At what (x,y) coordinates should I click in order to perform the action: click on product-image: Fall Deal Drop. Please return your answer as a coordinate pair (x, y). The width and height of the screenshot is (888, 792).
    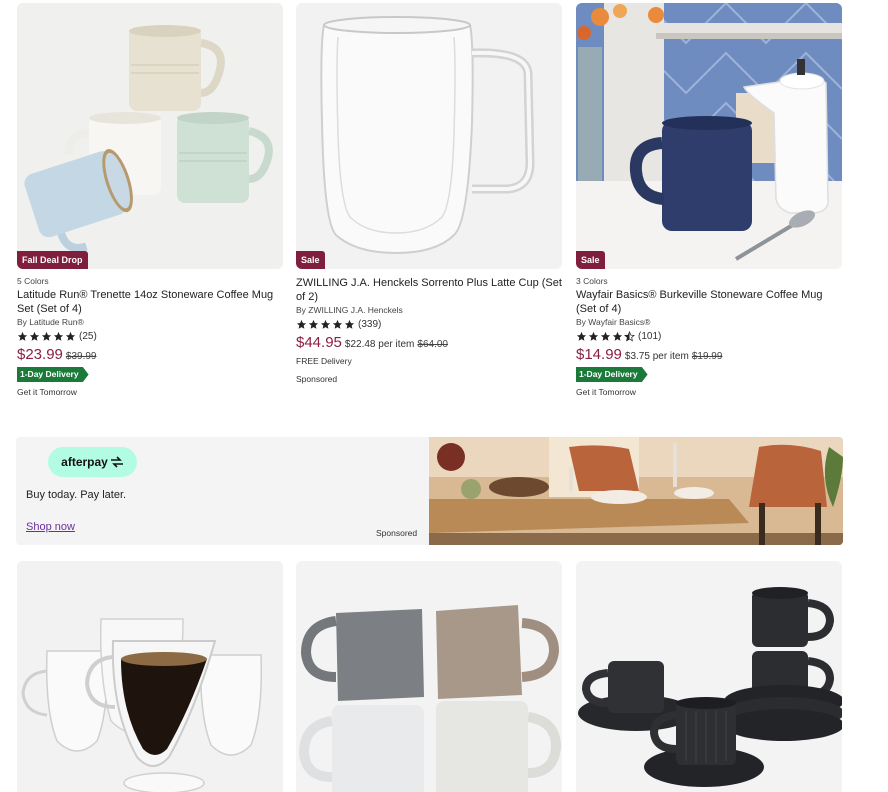
    Looking at the image, I should click on (150, 136).